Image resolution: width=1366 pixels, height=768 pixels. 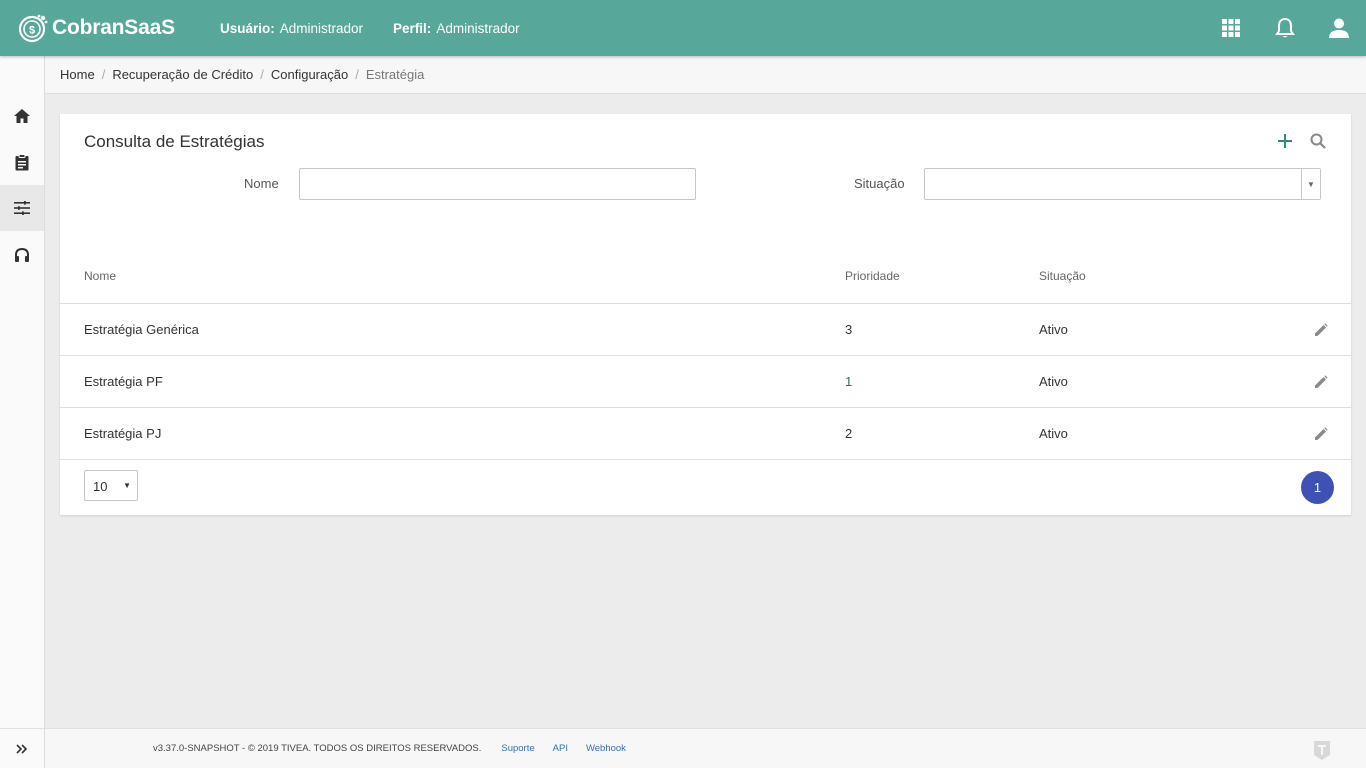 I want to click on profile-label: Perfil:, so click(x=412, y=28).